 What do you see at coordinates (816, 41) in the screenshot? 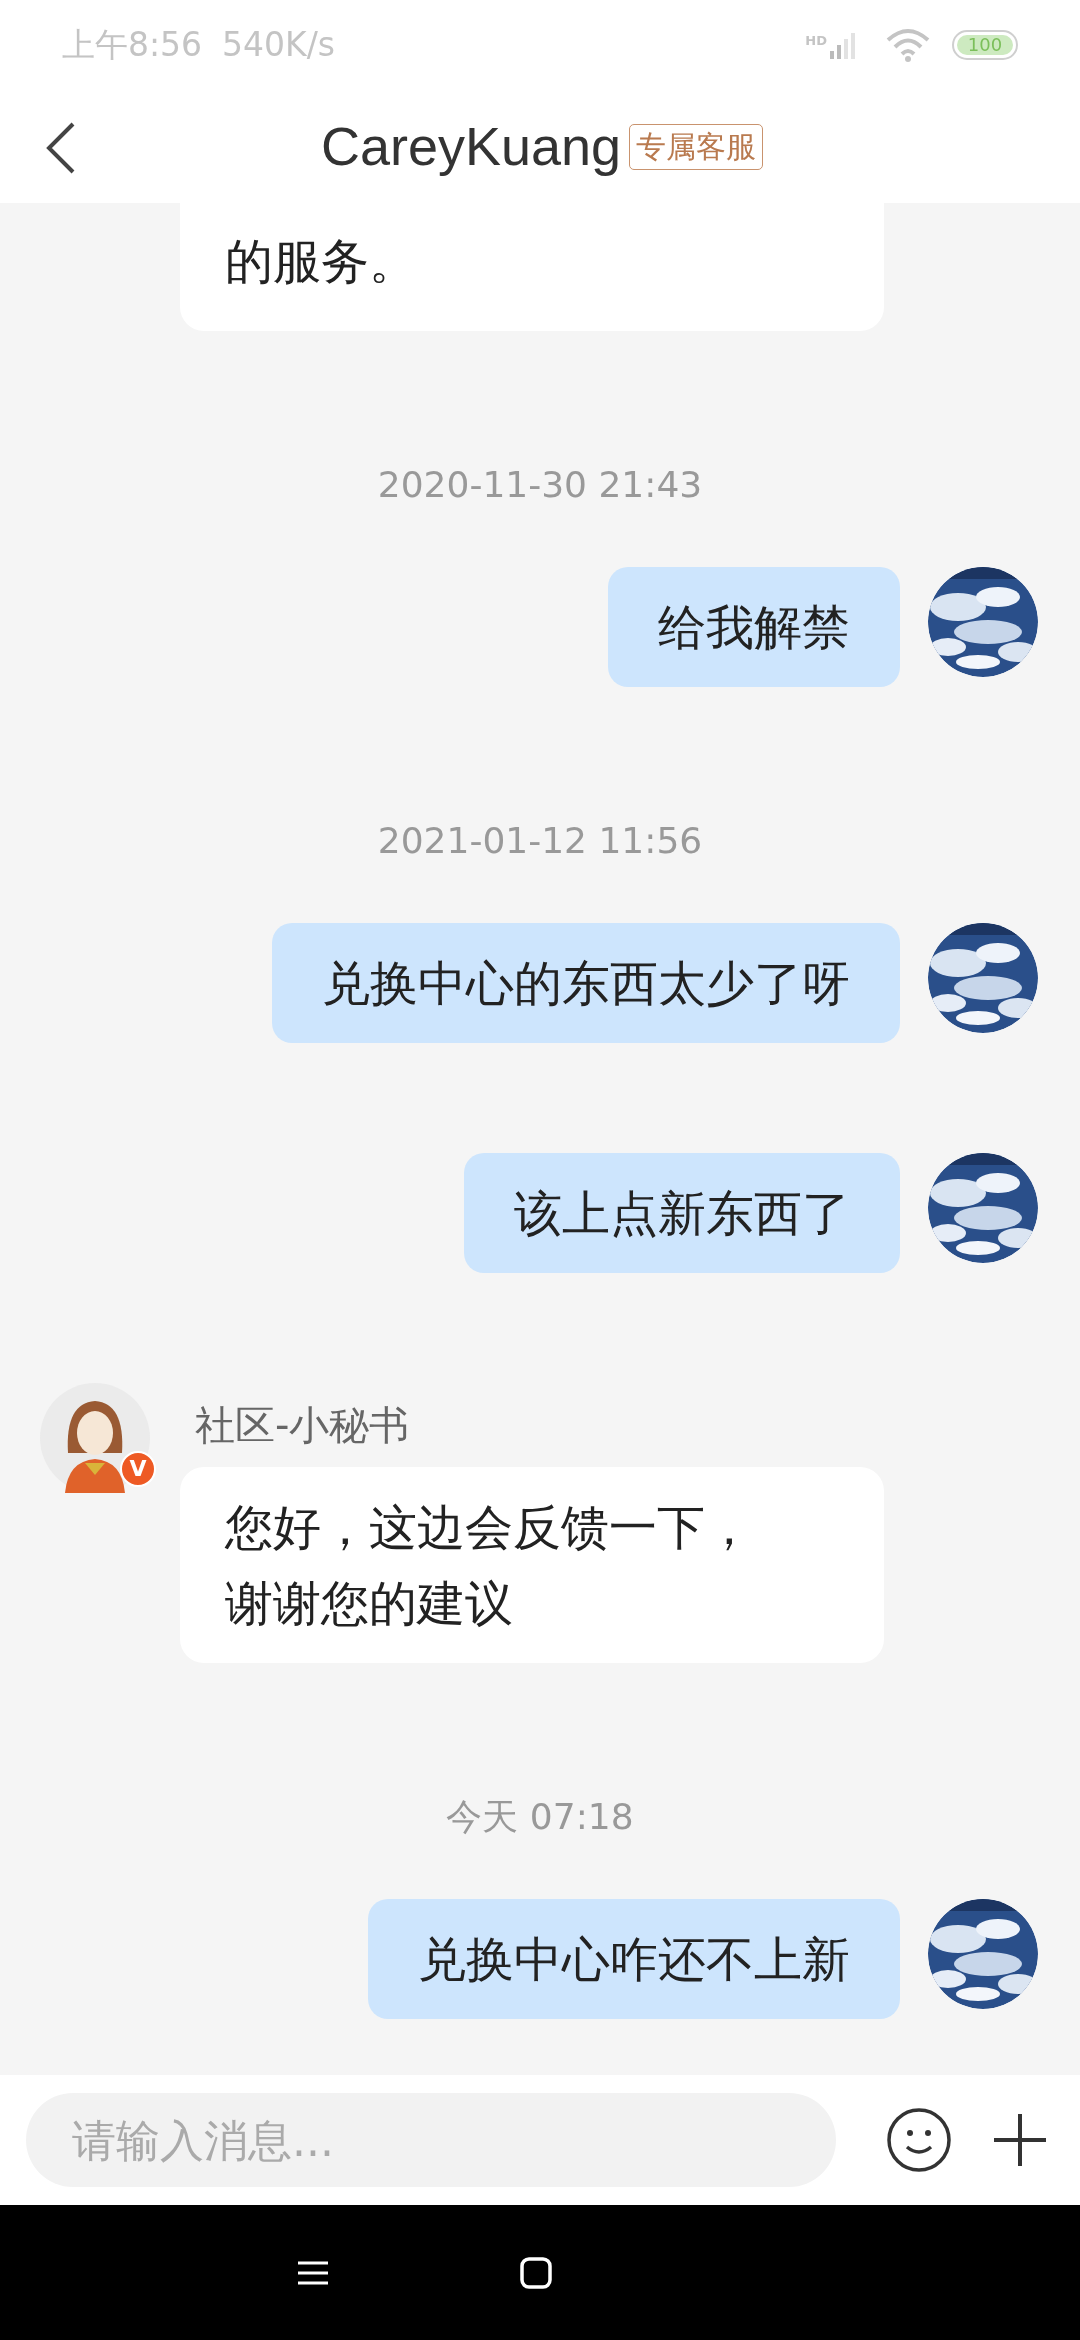
I see `network-type: HD` at bounding box center [816, 41].